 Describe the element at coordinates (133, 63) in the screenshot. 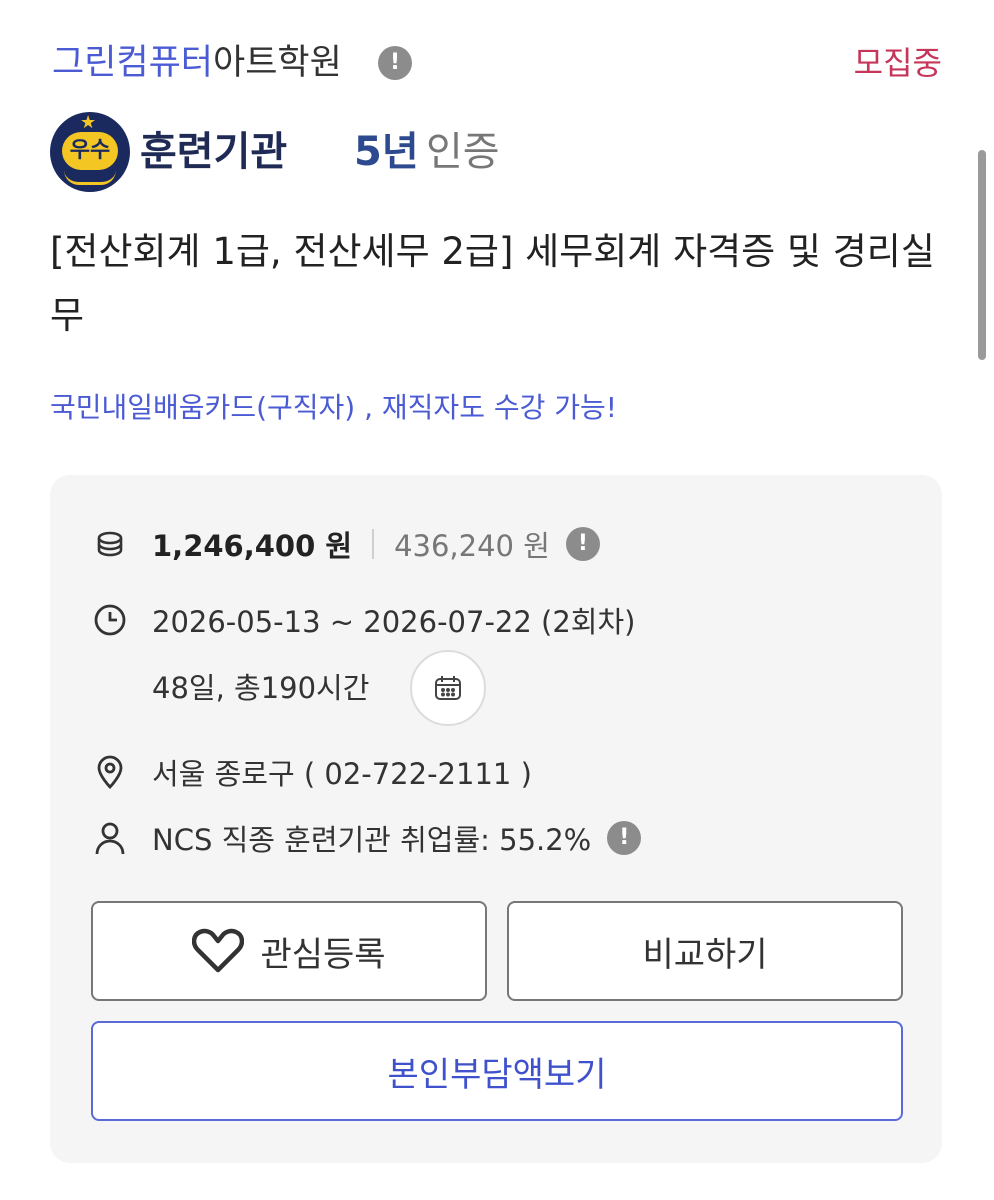

I see `academy-name-highlight: 그린컴퓨터` at that location.